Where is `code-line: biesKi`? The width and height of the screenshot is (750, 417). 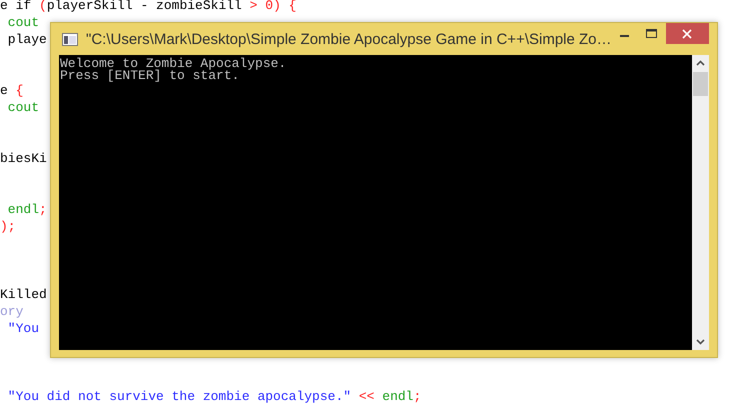
code-line: biesKi is located at coordinates (23, 158).